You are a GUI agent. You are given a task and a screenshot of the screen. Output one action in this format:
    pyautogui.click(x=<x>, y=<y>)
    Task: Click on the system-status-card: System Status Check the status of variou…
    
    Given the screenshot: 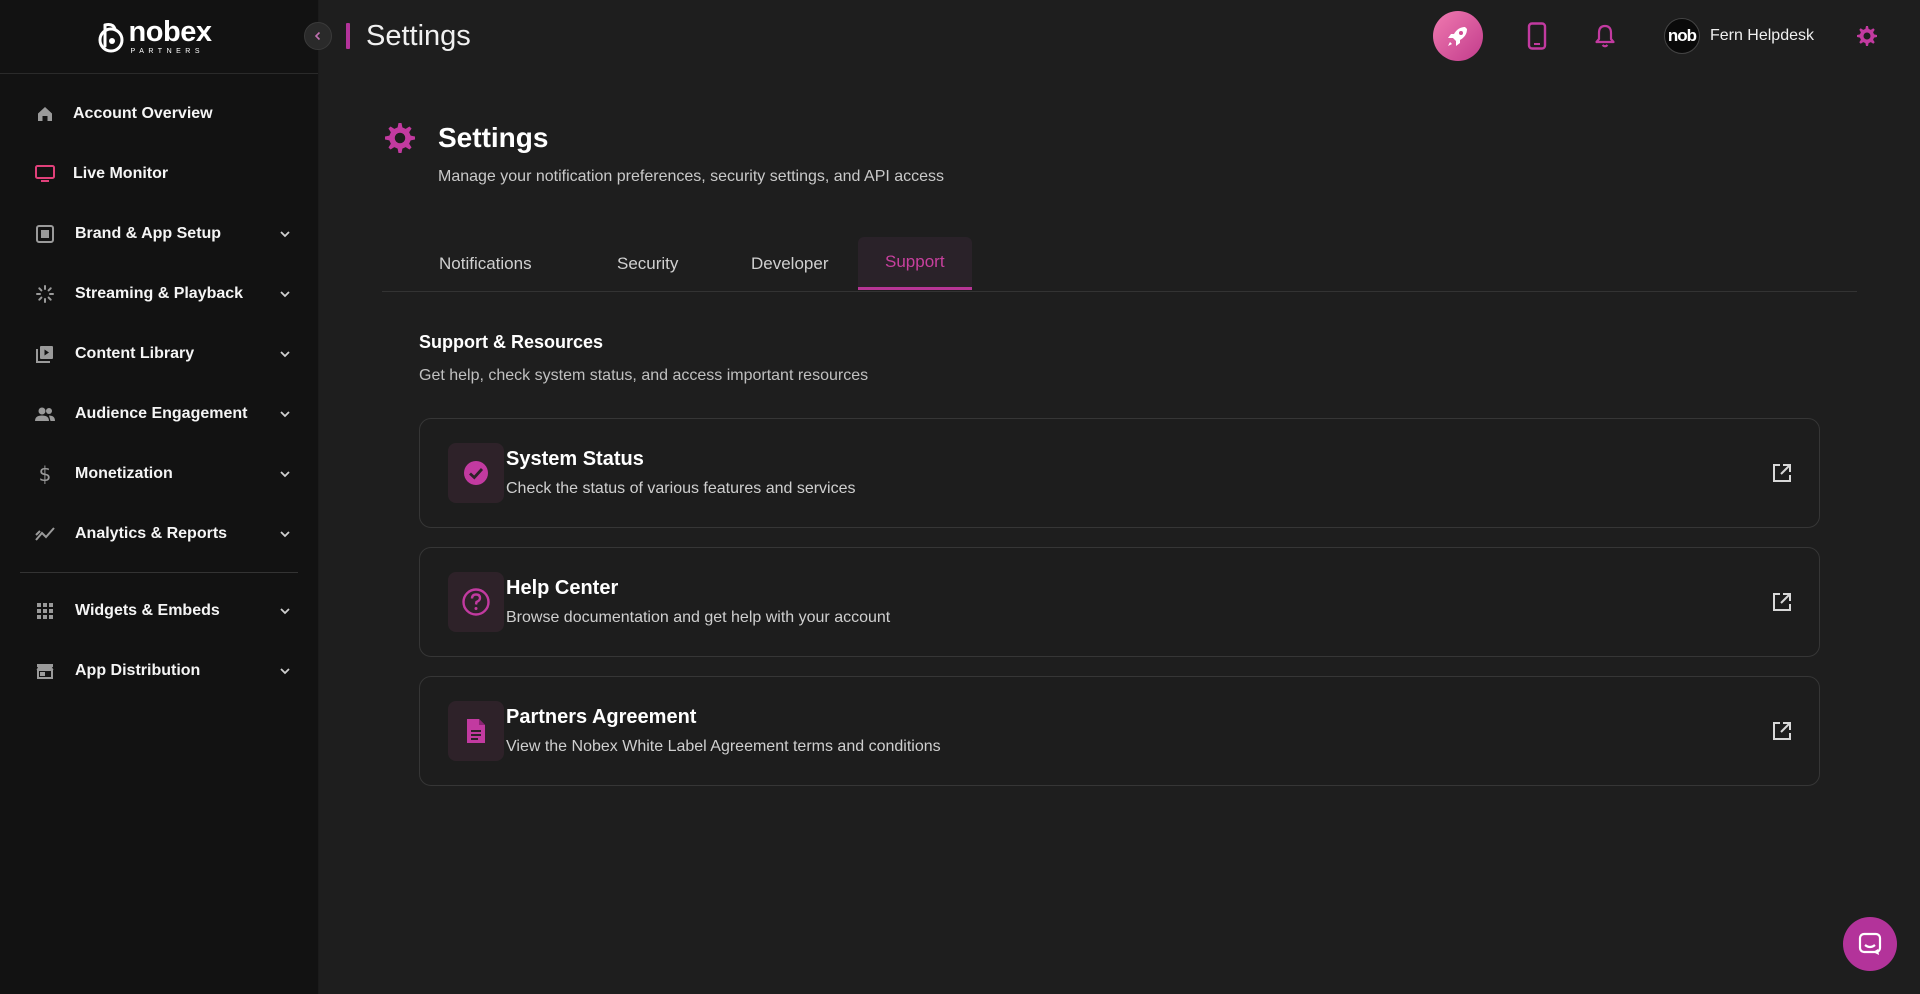 What is the action you would take?
    pyautogui.click(x=1119, y=473)
    